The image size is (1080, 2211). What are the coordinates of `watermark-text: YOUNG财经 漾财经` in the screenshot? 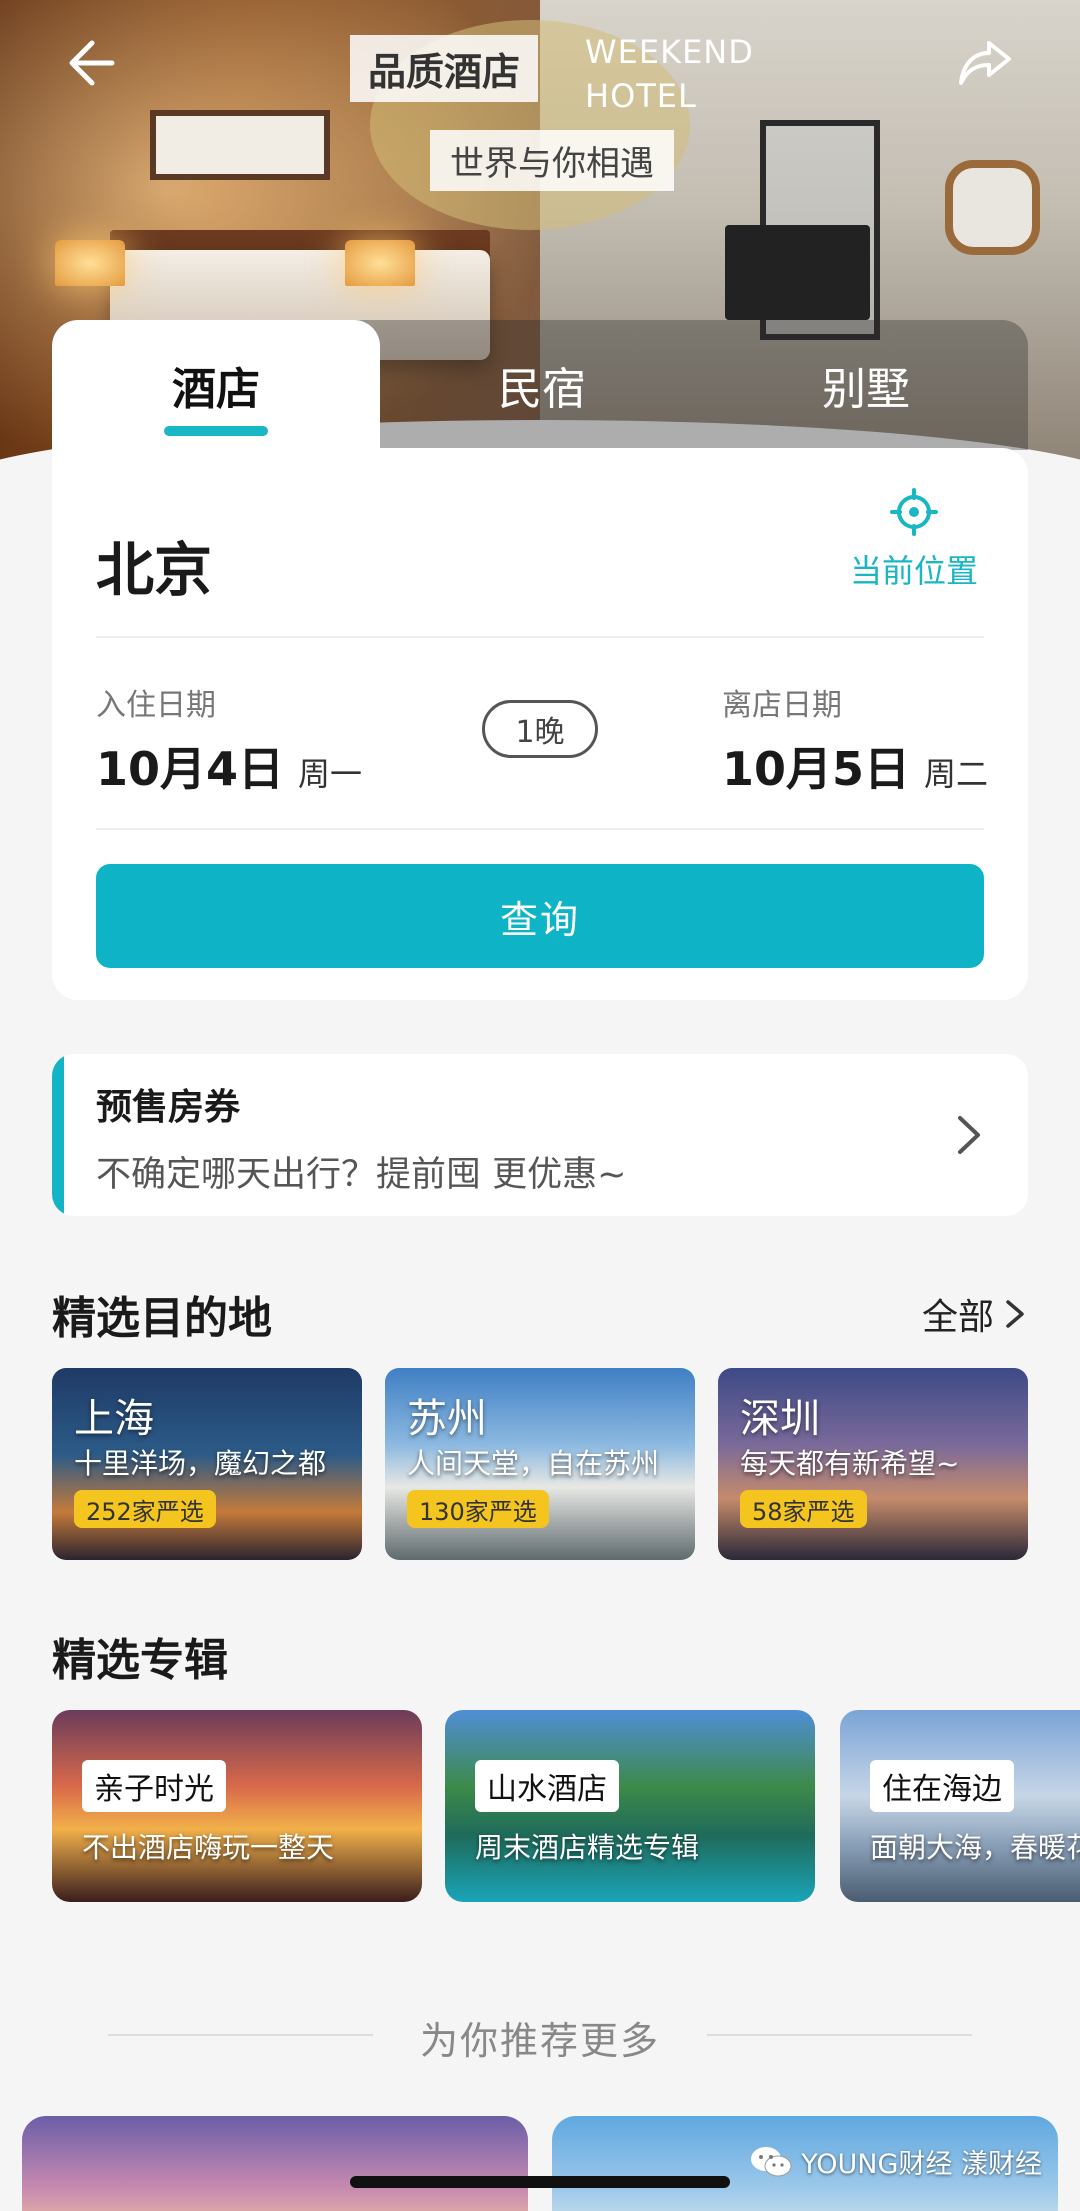 It's located at (921, 2164).